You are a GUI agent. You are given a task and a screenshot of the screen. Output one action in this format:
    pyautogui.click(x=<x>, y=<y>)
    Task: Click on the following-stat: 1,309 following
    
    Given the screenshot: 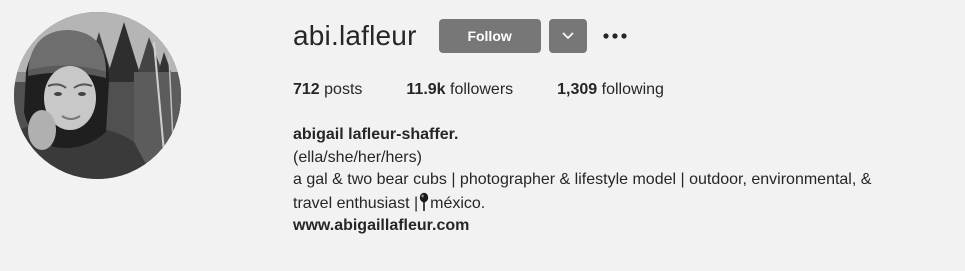 What is the action you would take?
    pyautogui.click(x=610, y=90)
    